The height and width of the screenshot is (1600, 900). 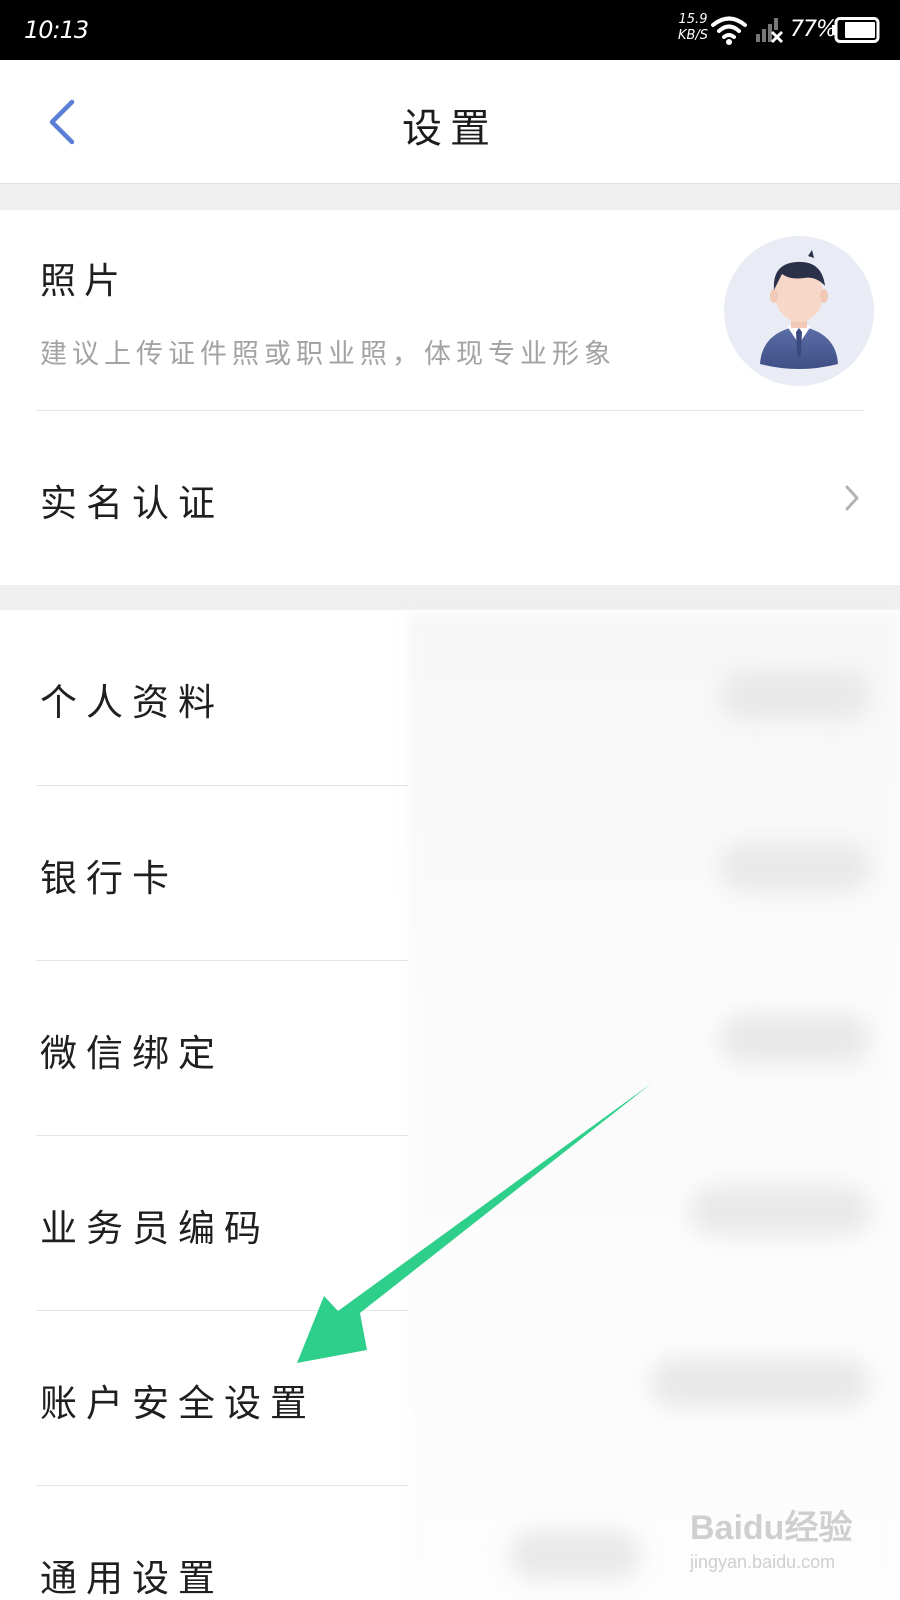 What do you see at coordinates (450, 498) in the screenshot?
I see `real-name-verification-row: 实名认证` at bounding box center [450, 498].